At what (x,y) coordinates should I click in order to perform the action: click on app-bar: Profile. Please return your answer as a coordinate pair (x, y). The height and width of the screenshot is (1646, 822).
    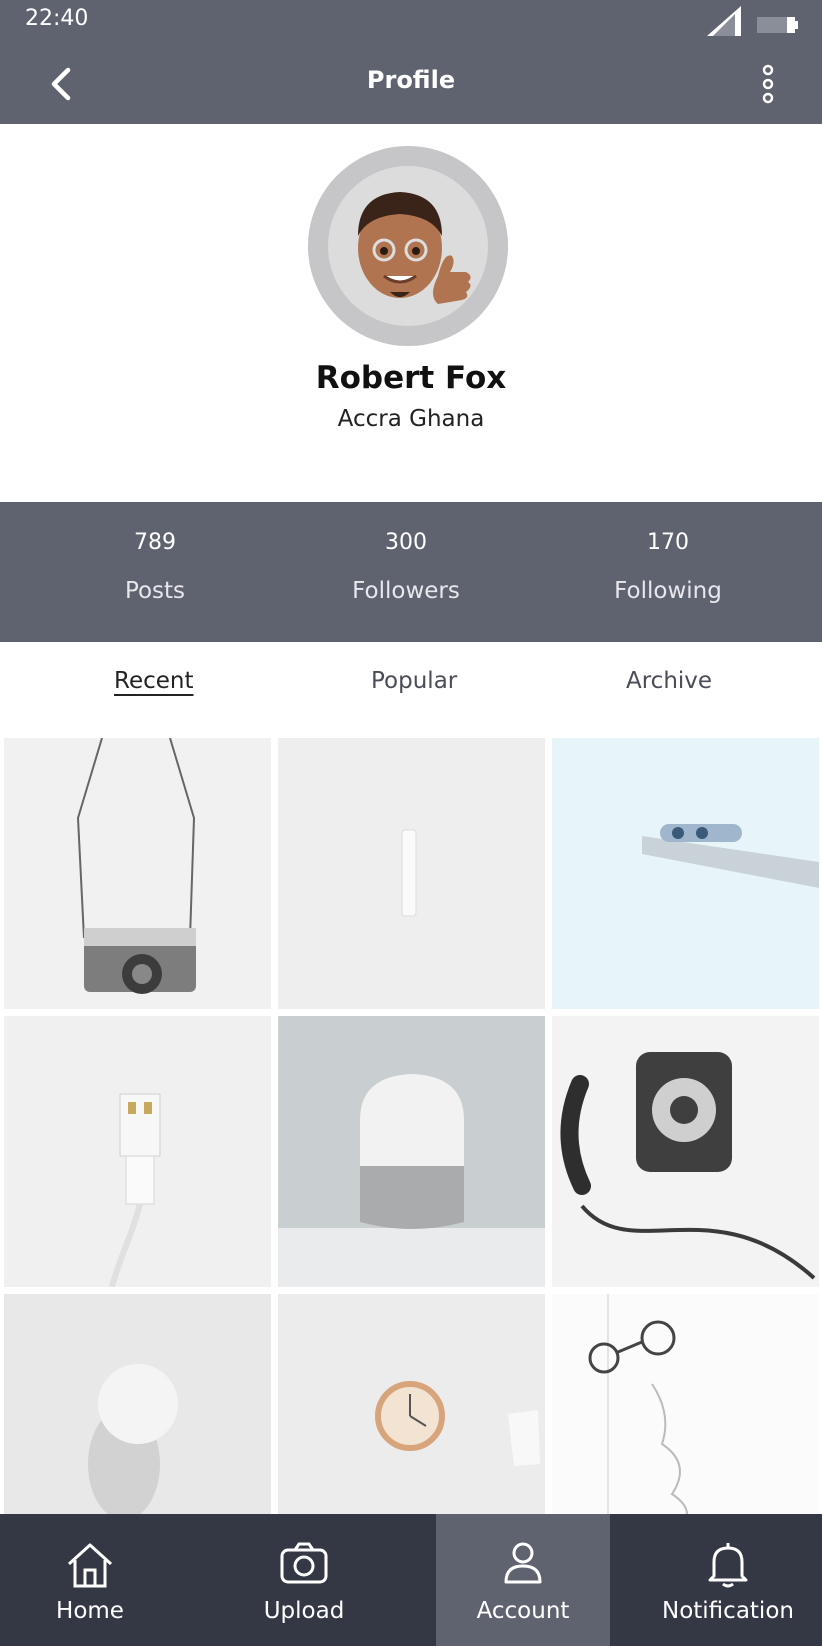
    Looking at the image, I should click on (411, 80).